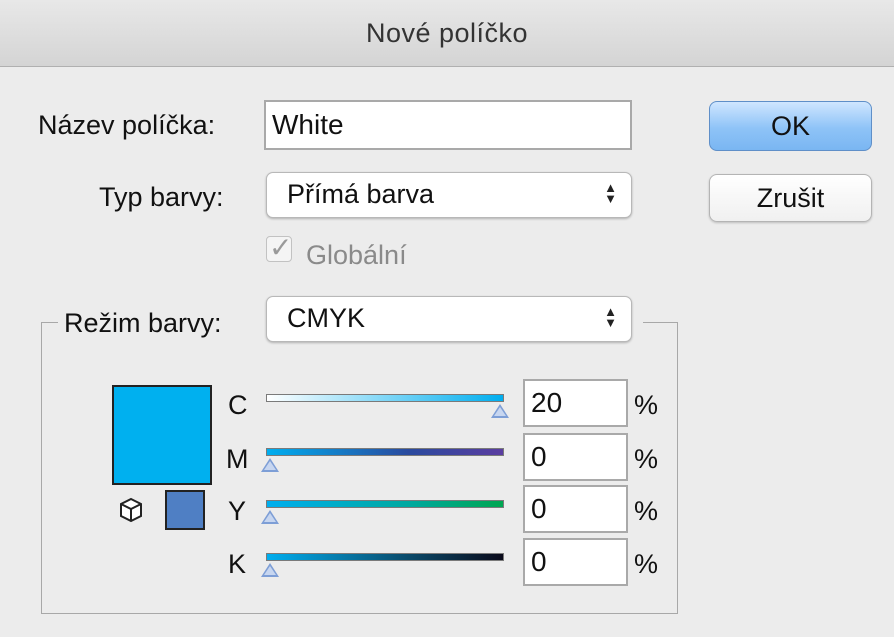 This screenshot has width=894, height=637. What do you see at coordinates (326, 318) in the screenshot?
I see `color-mode-value: CMYK` at bounding box center [326, 318].